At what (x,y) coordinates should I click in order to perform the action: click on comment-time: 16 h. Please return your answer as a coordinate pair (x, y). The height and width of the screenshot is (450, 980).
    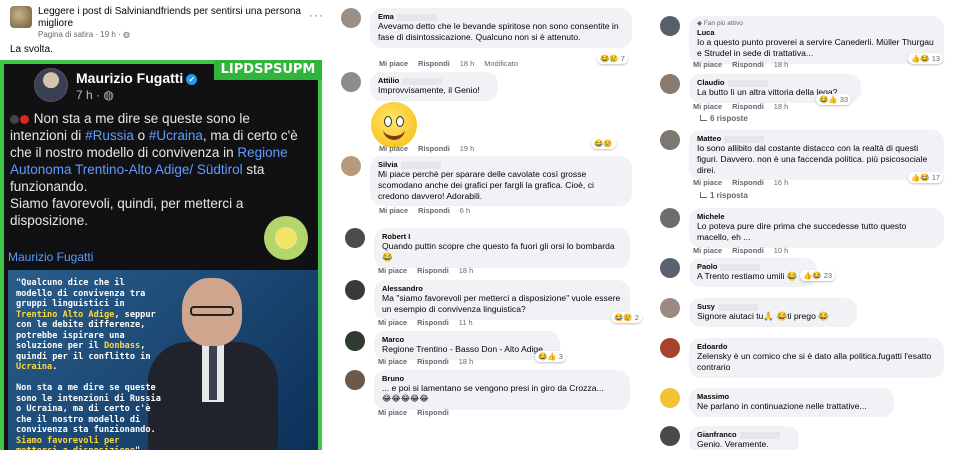
    Looking at the image, I should click on (781, 182).